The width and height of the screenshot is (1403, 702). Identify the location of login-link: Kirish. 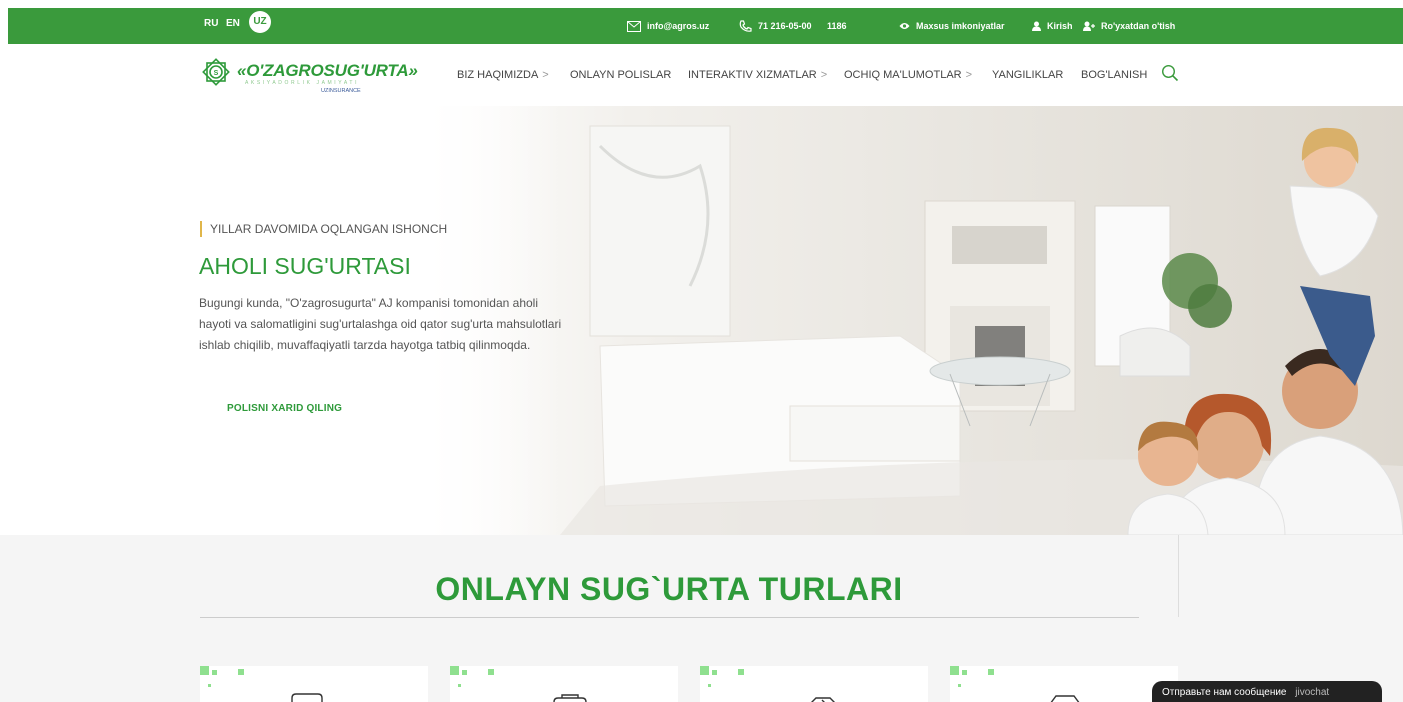
(1052, 26).